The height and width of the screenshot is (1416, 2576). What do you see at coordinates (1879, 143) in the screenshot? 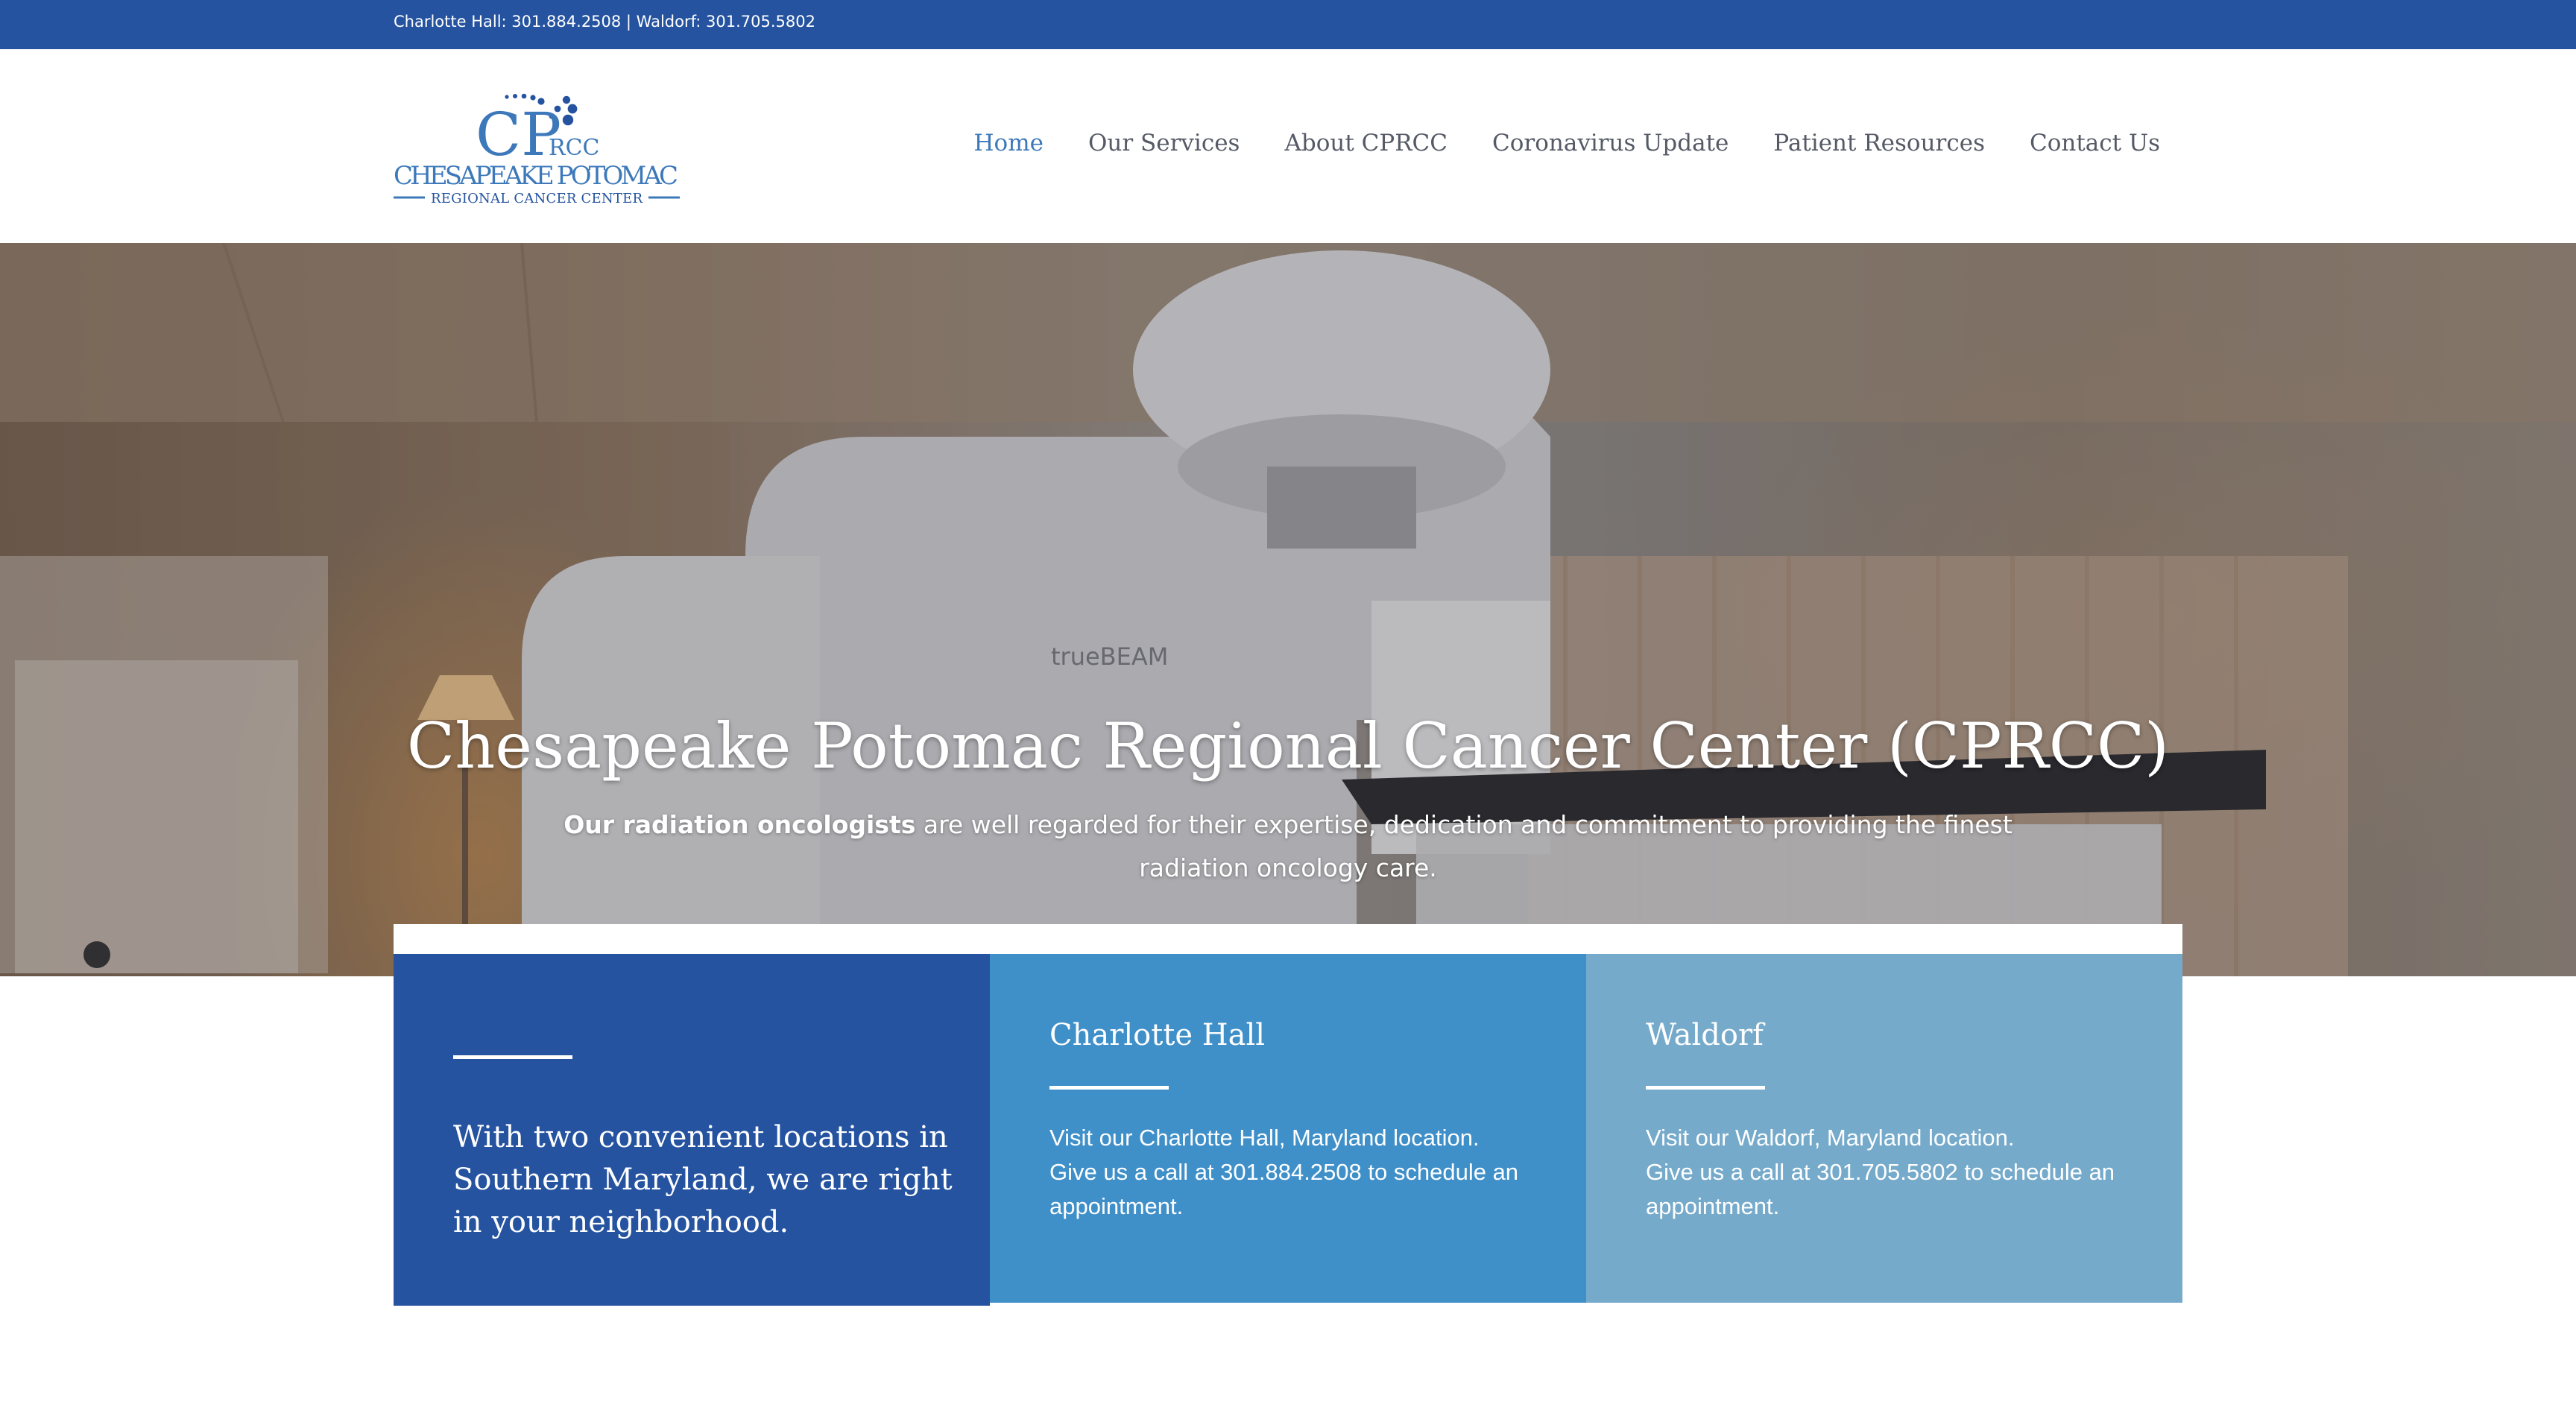
I see `nav-item-patient-resources: Patient Resources` at bounding box center [1879, 143].